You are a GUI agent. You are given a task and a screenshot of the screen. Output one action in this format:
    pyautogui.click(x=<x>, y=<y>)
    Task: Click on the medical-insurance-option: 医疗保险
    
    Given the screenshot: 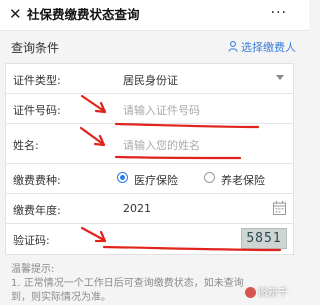 What is the action you would take?
    pyautogui.click(x=156, y=180)
    